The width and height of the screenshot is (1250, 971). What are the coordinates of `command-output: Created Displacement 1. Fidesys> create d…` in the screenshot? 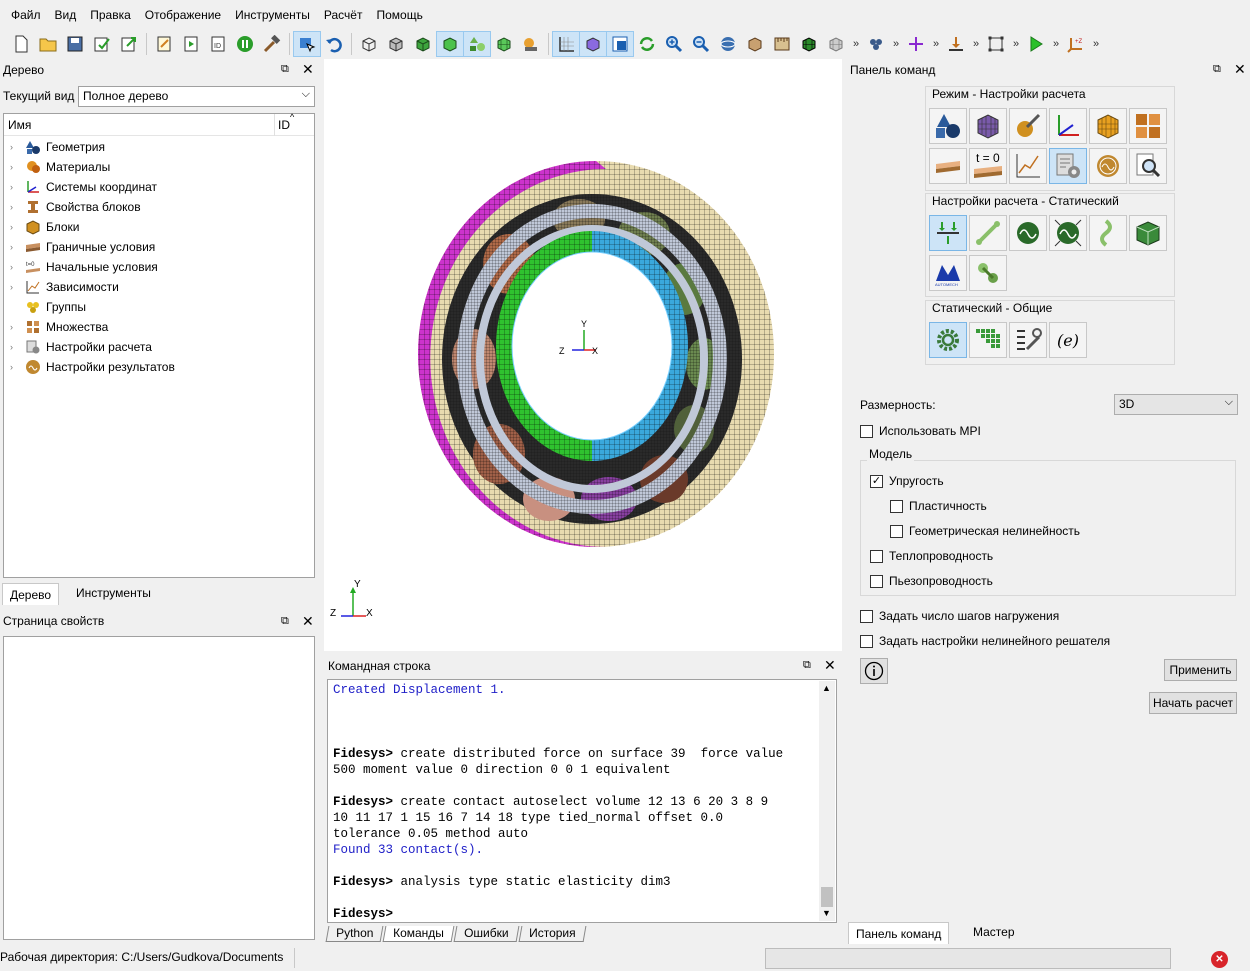 It's located at (574, 801).